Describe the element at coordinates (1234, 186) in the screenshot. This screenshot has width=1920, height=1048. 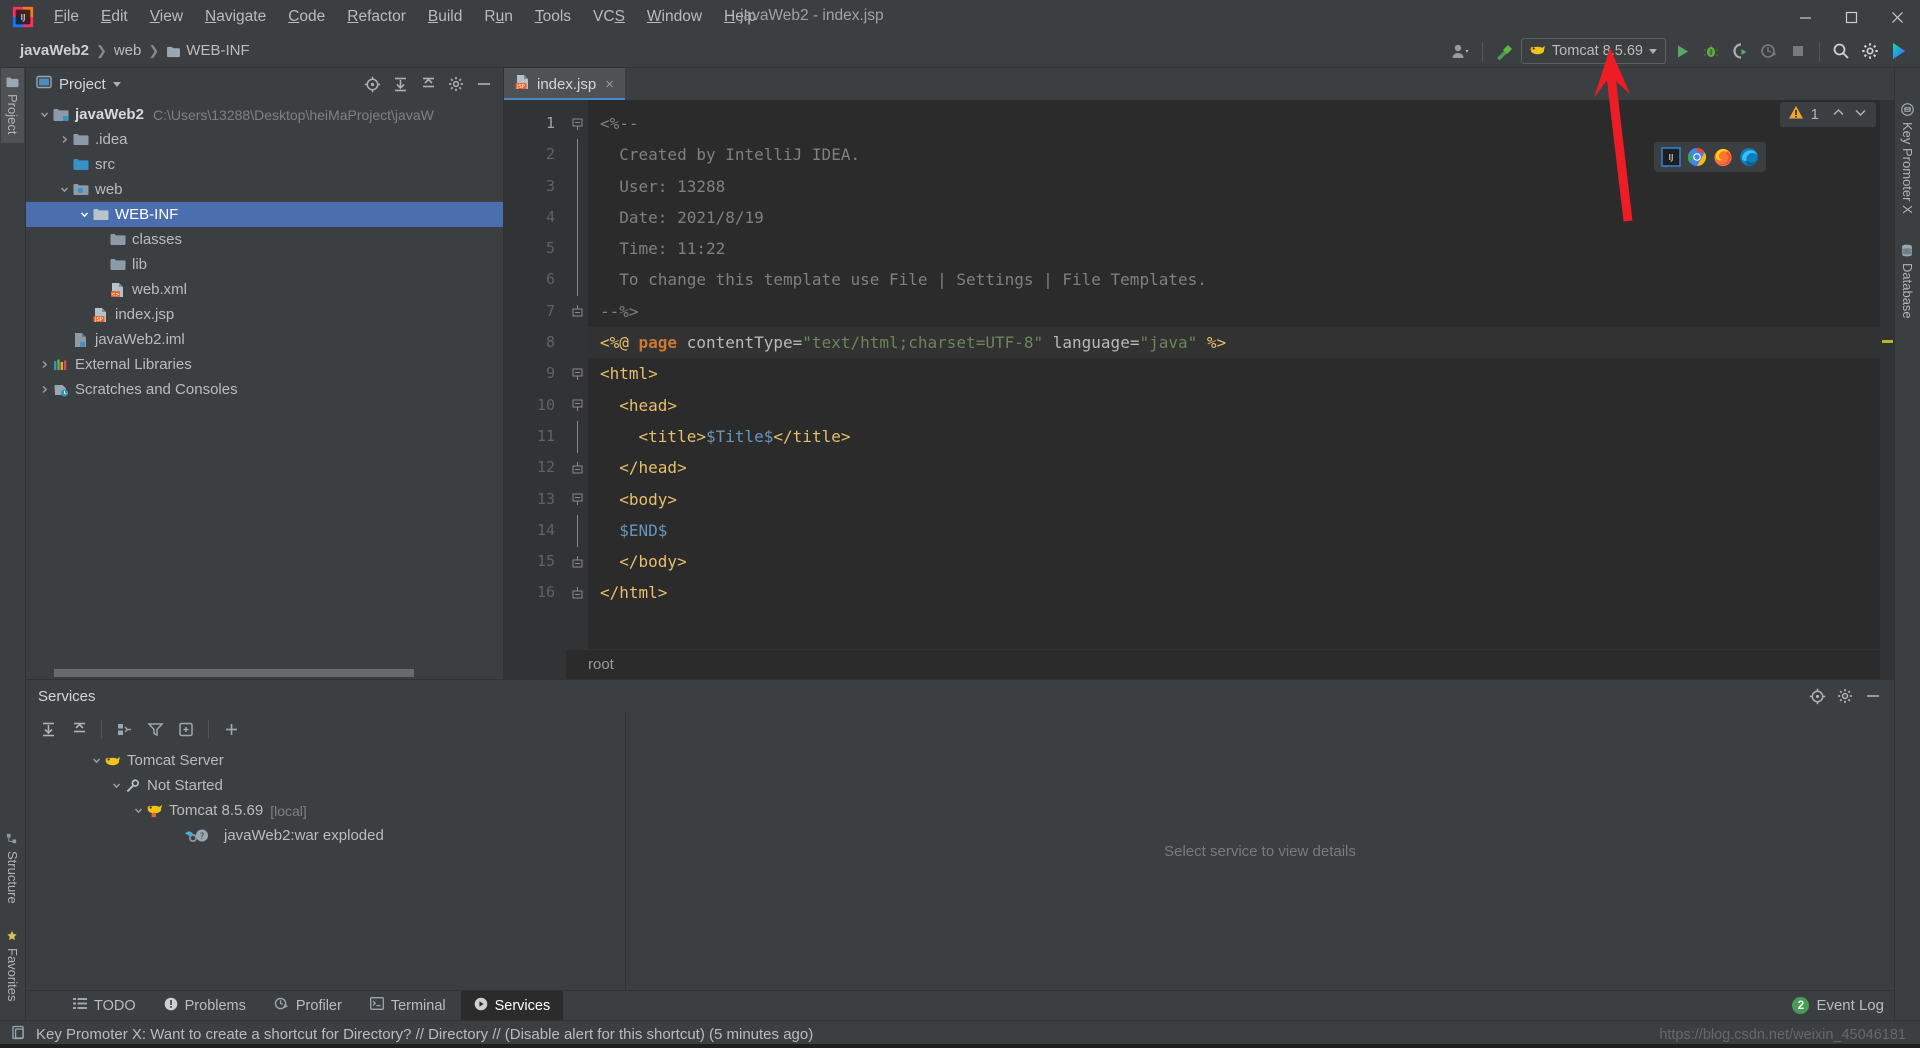
I see `code-line-3: User: 13288` at that location.